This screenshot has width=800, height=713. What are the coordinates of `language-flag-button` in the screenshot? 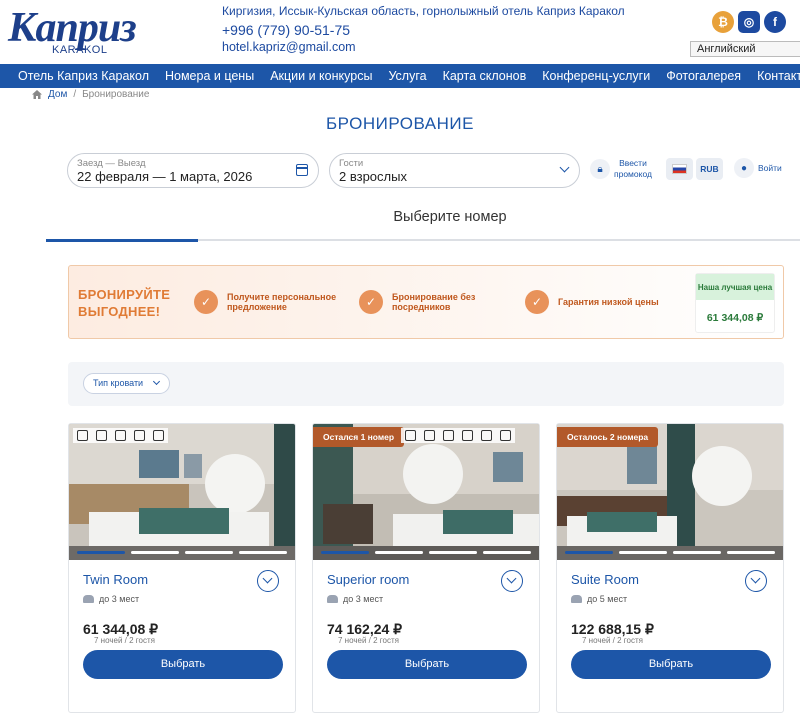 It's located at (679, 169).